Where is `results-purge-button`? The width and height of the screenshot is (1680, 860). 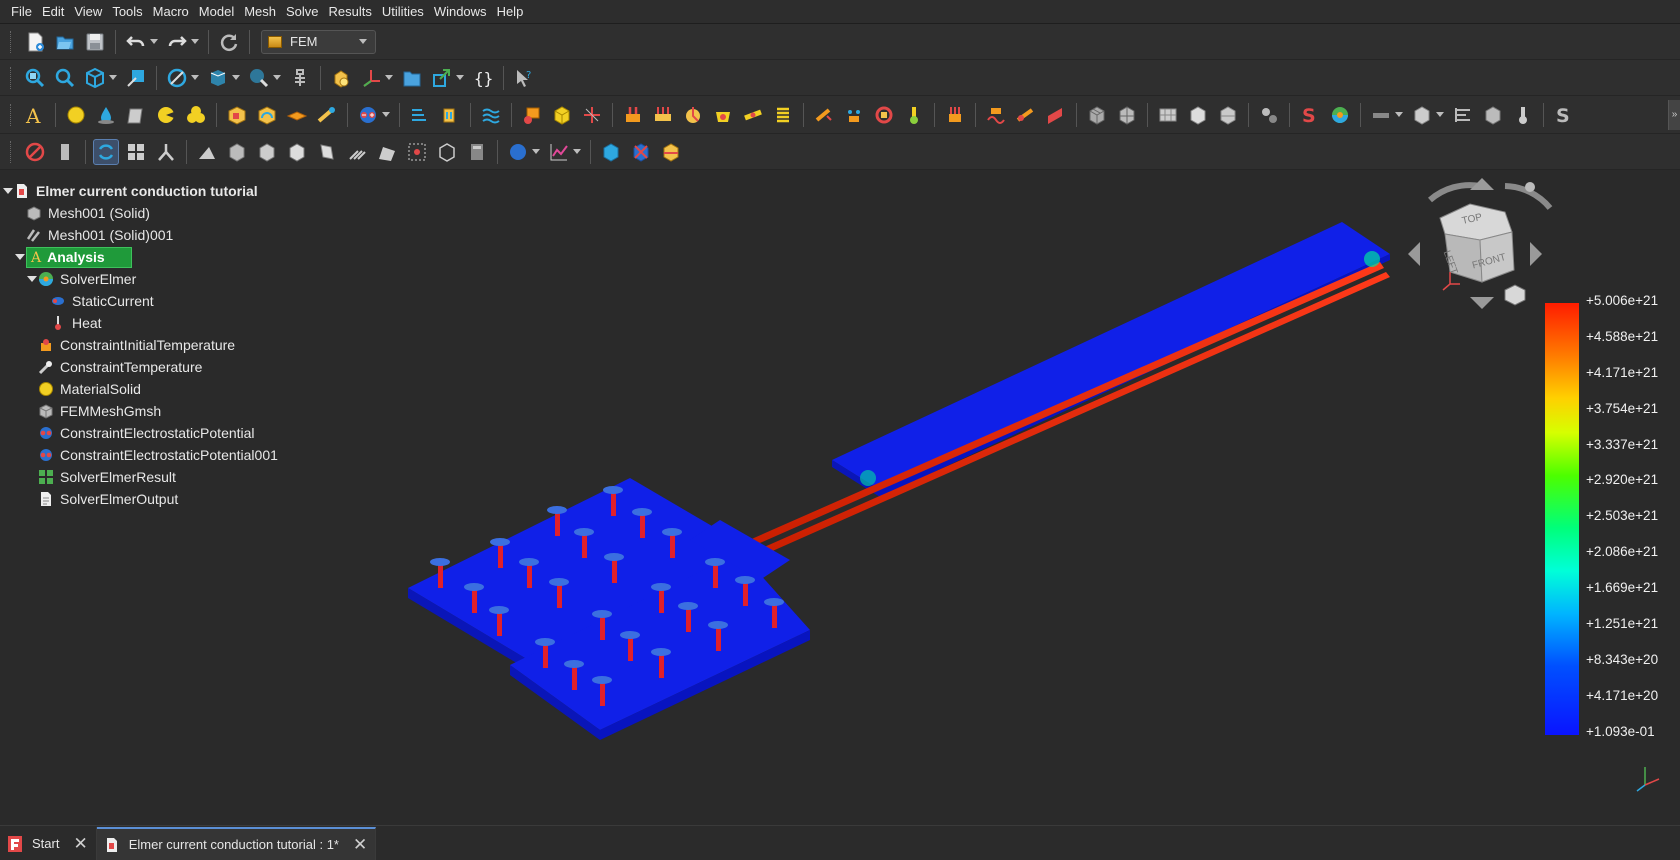
results-purge-button is located at coordinates (1493, 115).